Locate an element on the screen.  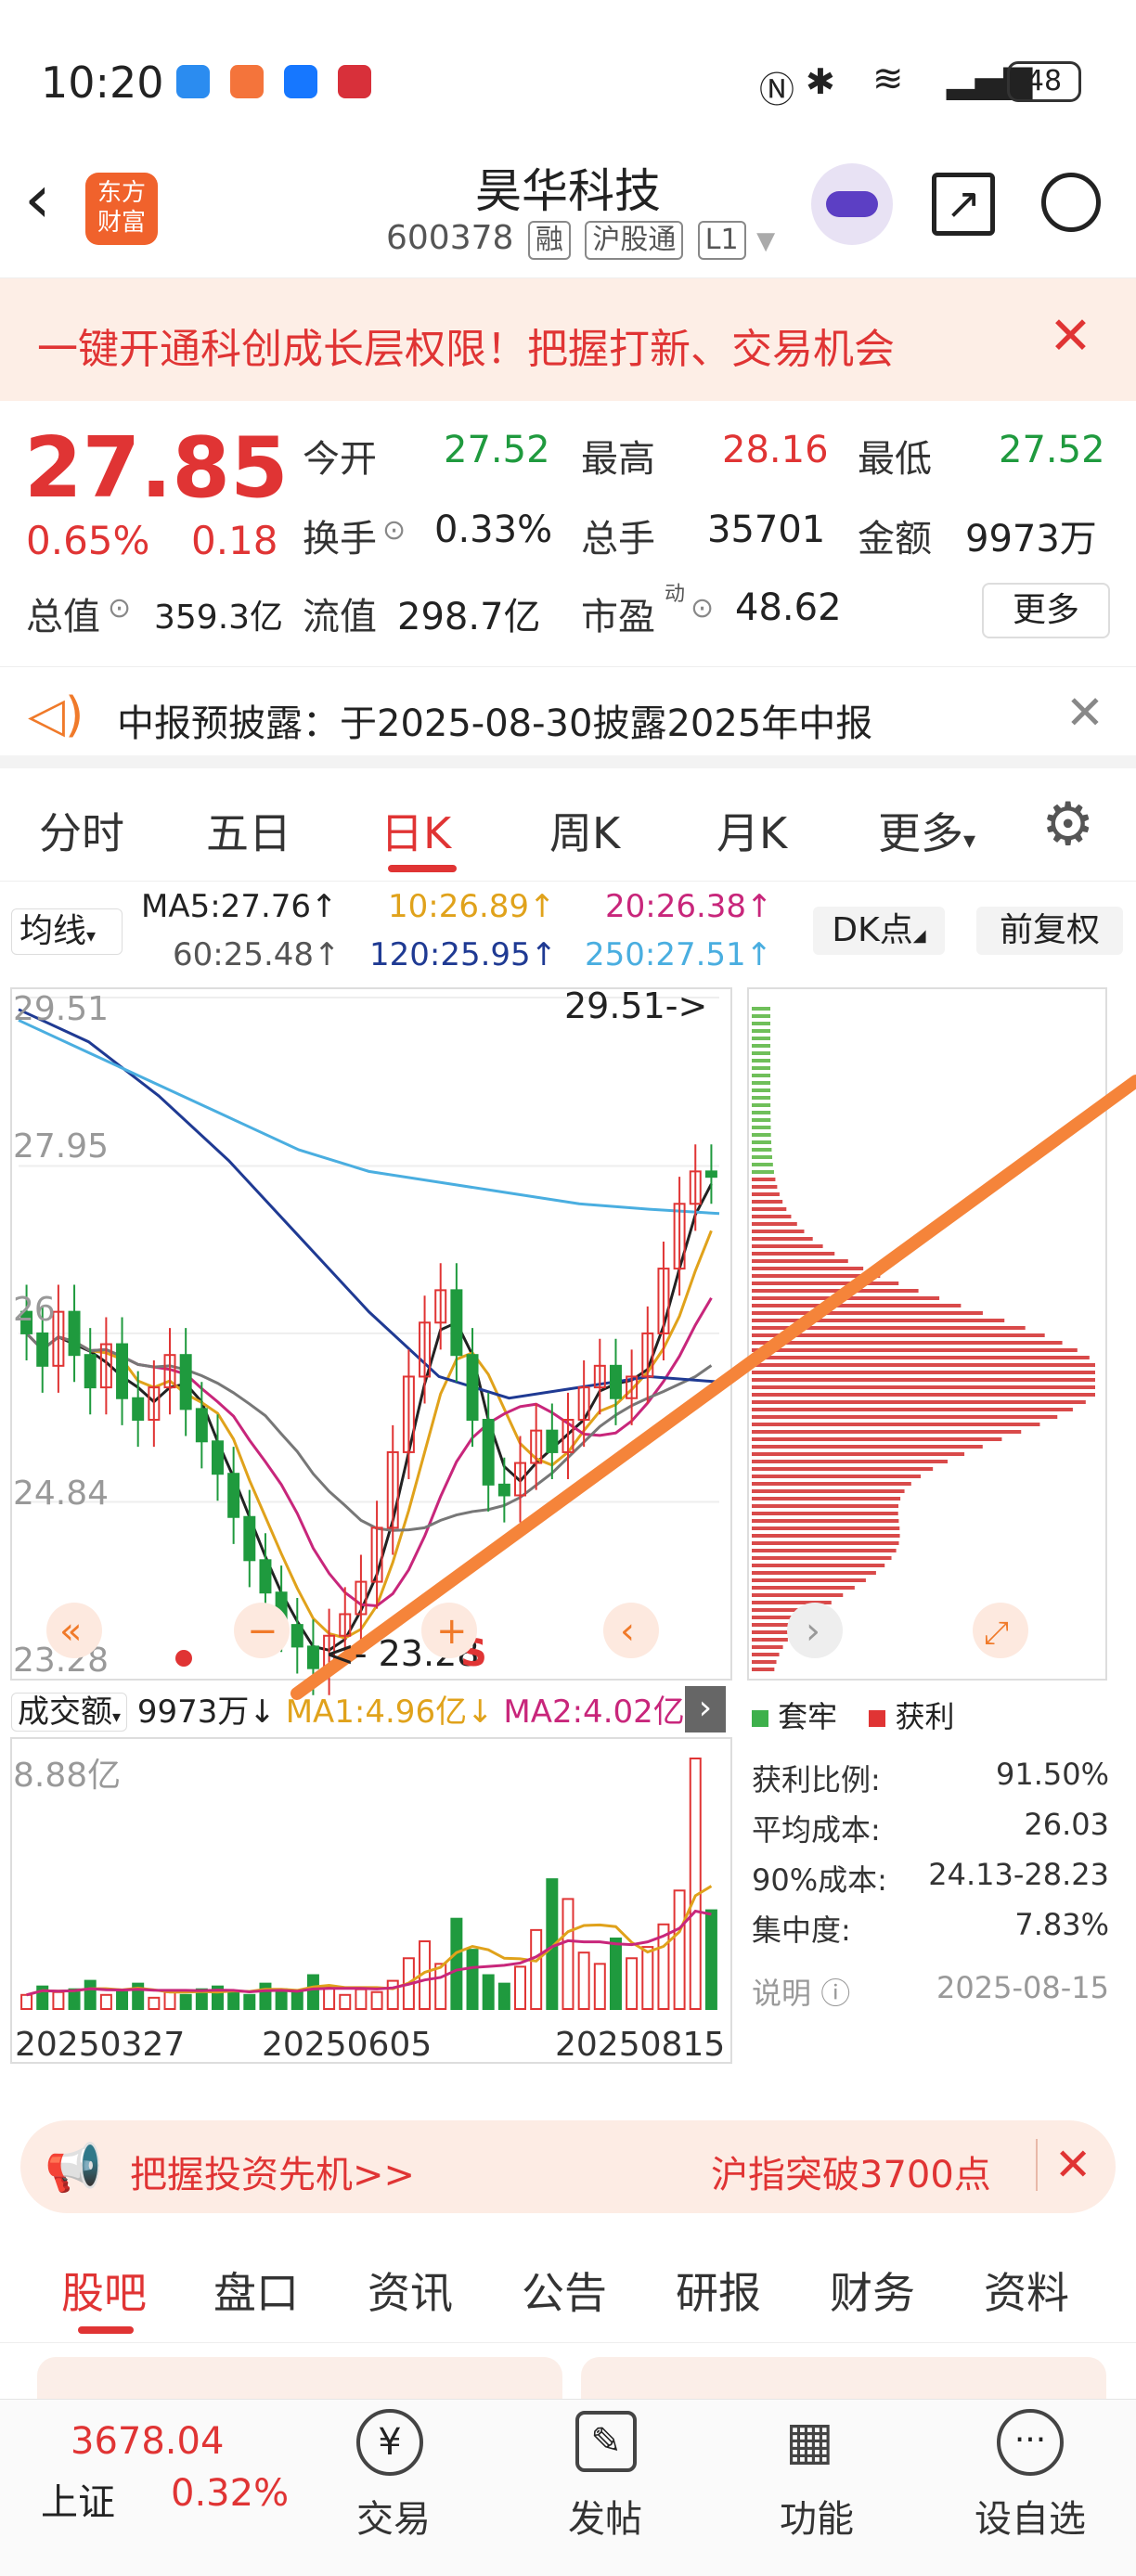
float-value: 298.7亿 is located at coordinates (469, 617).